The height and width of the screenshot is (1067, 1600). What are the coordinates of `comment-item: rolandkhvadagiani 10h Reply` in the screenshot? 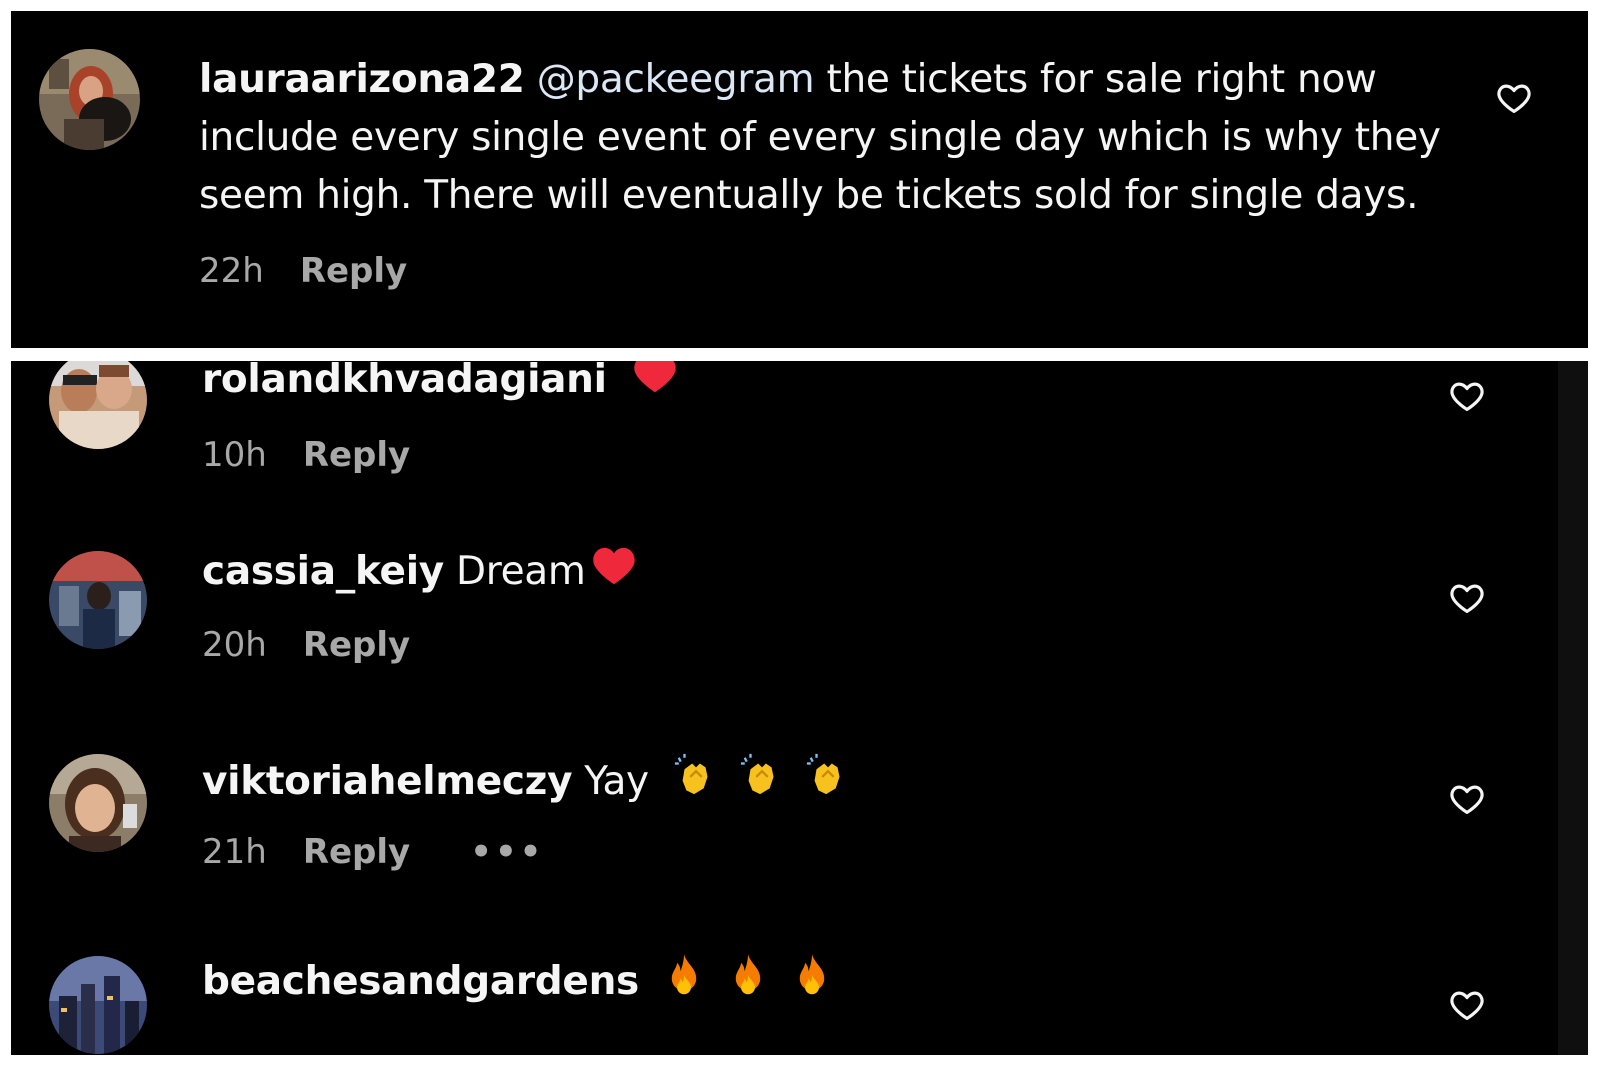 It's located at (799, 441).